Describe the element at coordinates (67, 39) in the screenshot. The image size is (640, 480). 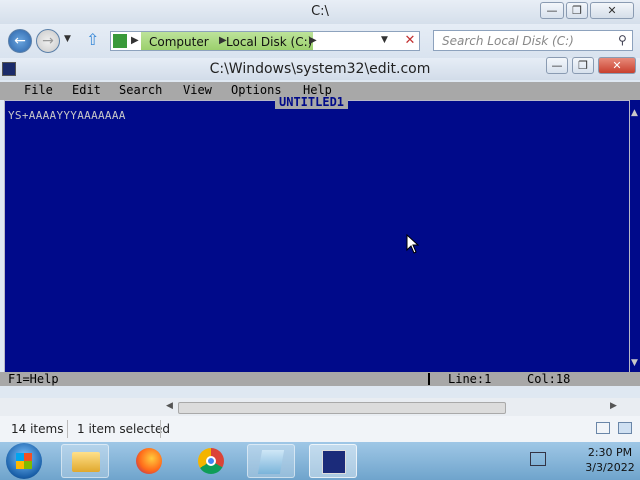
I see `history-dropdown-icon: ▼` at that location.